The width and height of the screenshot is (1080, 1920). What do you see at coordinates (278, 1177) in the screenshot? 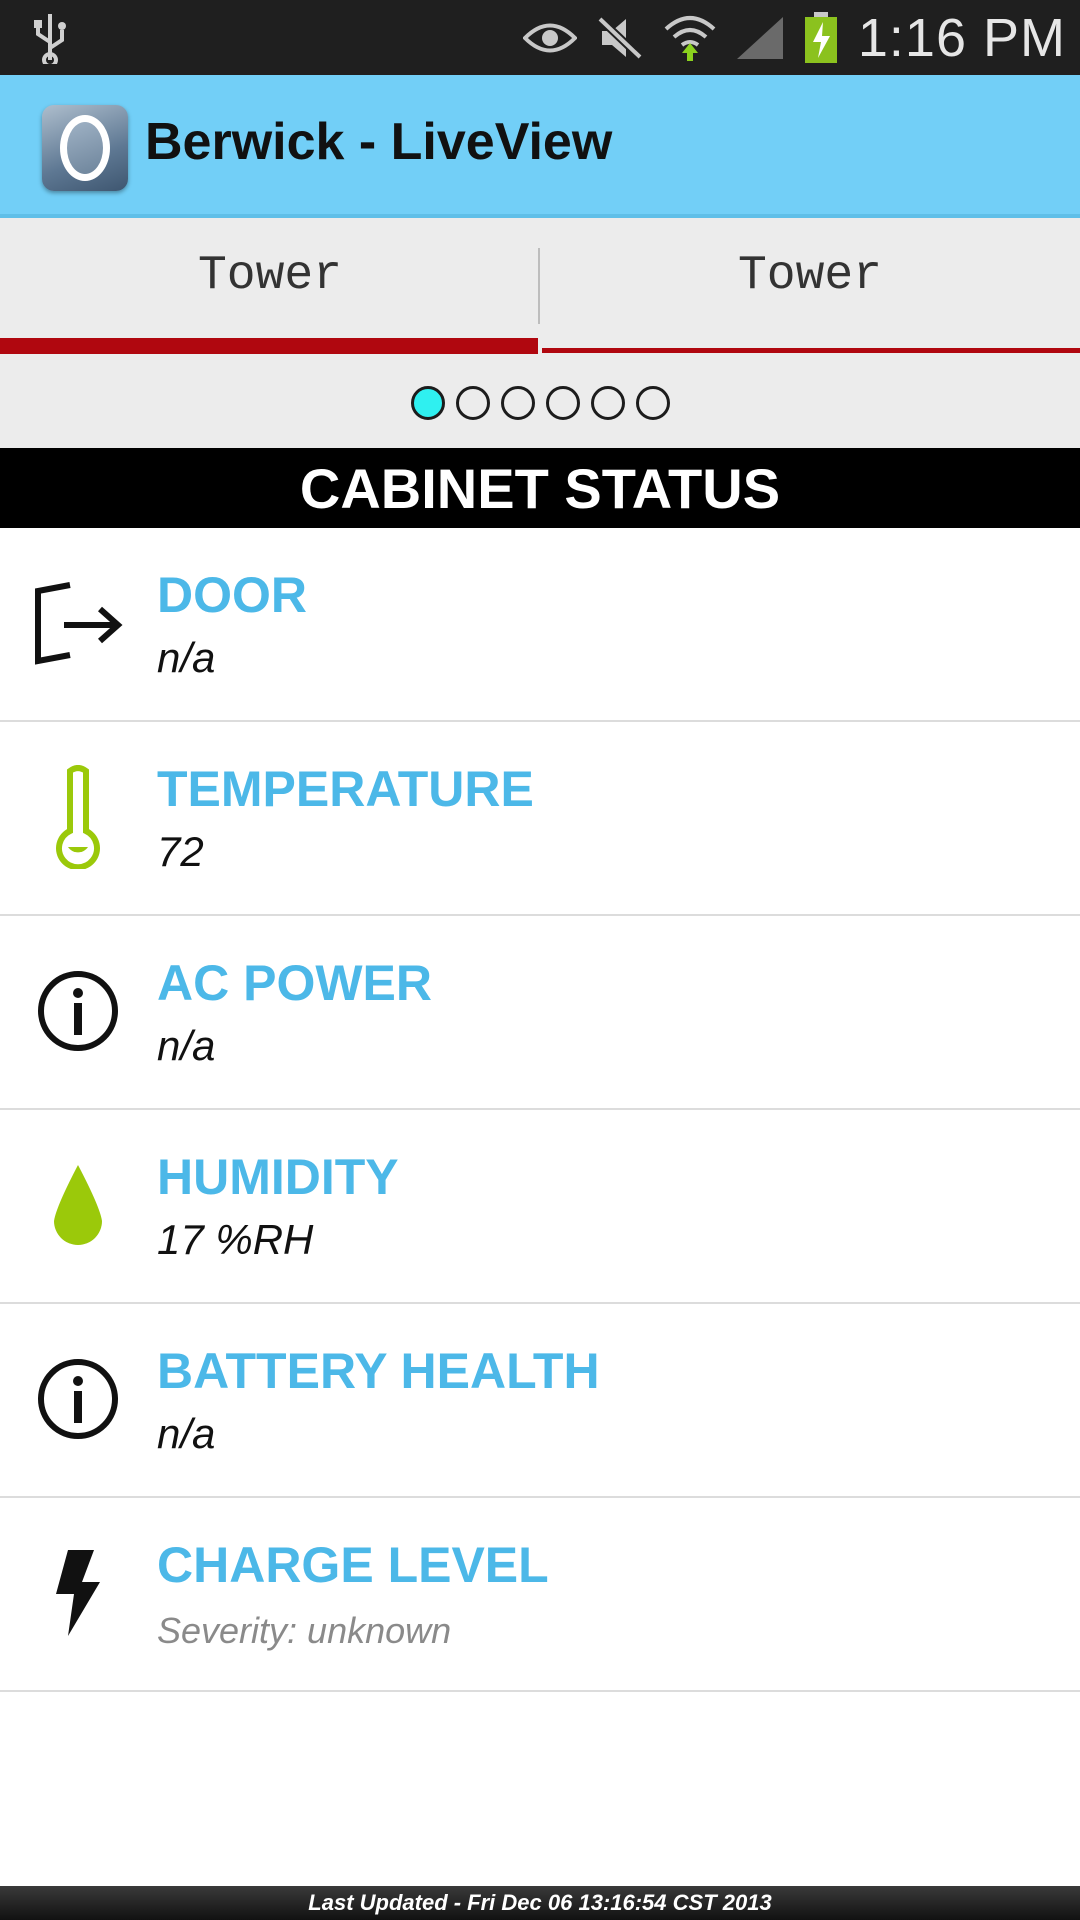
I see `item-title: HUMIDITY` at bounding box center [278, 1177].